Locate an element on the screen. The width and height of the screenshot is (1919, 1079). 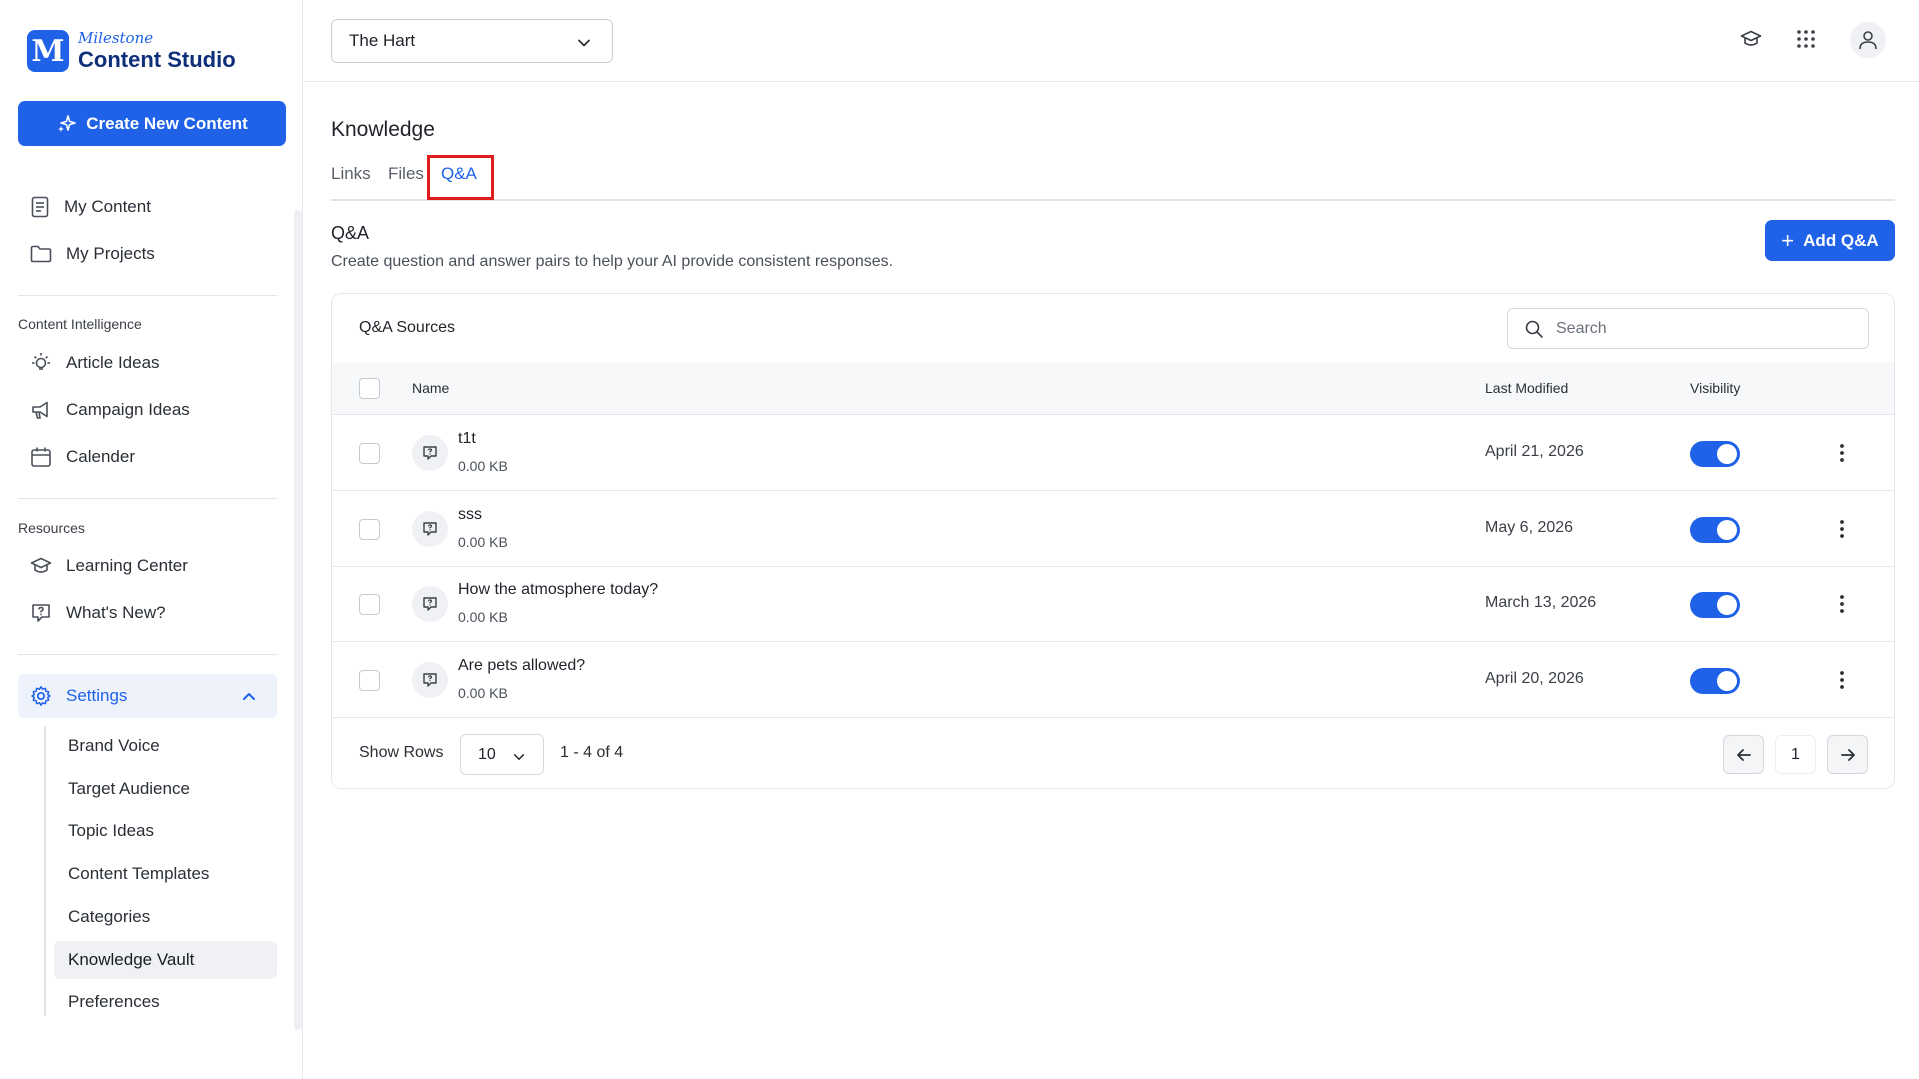
tab-links: Links is located at coordinates (351, 174).